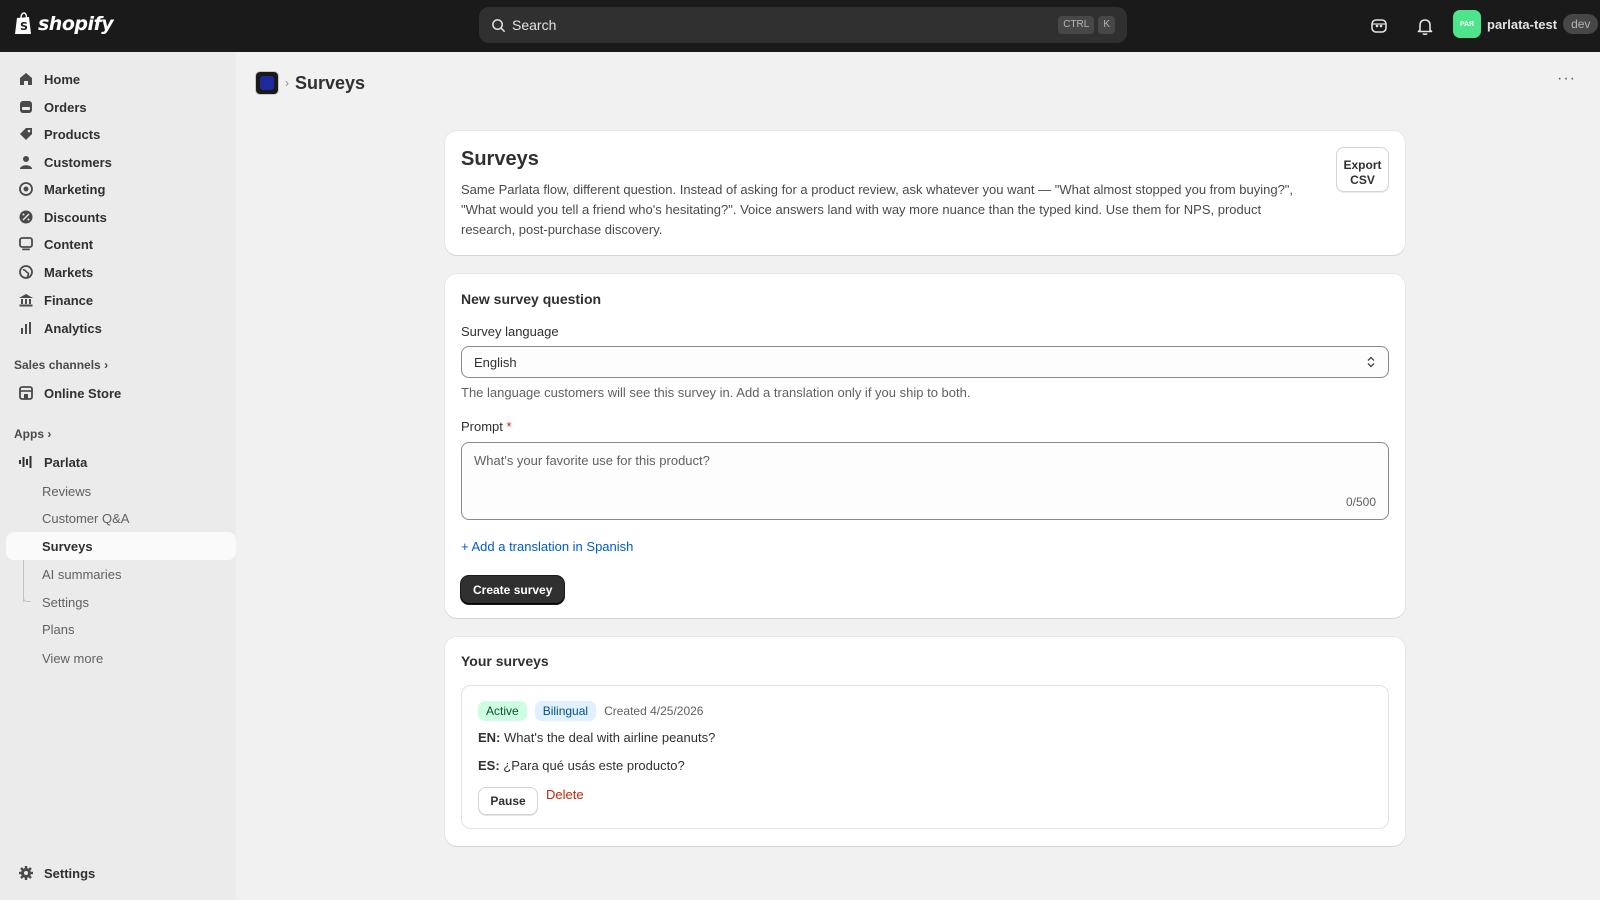  What do you see at coordinates (26, 873) in the screenshot?
I see `gear-icon` at bounding box center [26, 873].